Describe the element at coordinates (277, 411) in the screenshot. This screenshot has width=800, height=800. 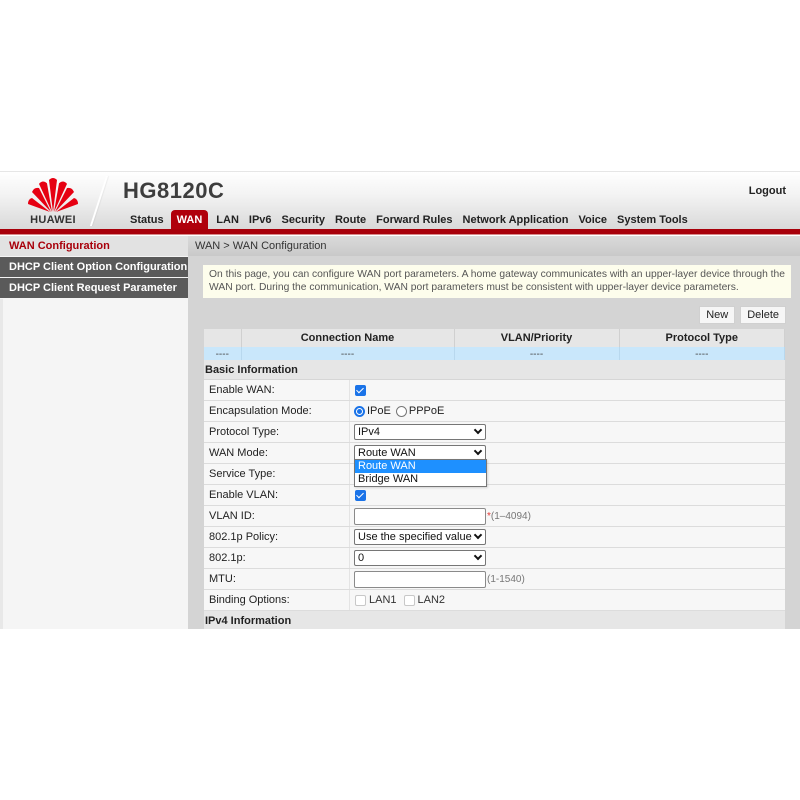
I see `encapsulation-mode-label: Encapsulation Mode:` at that location.